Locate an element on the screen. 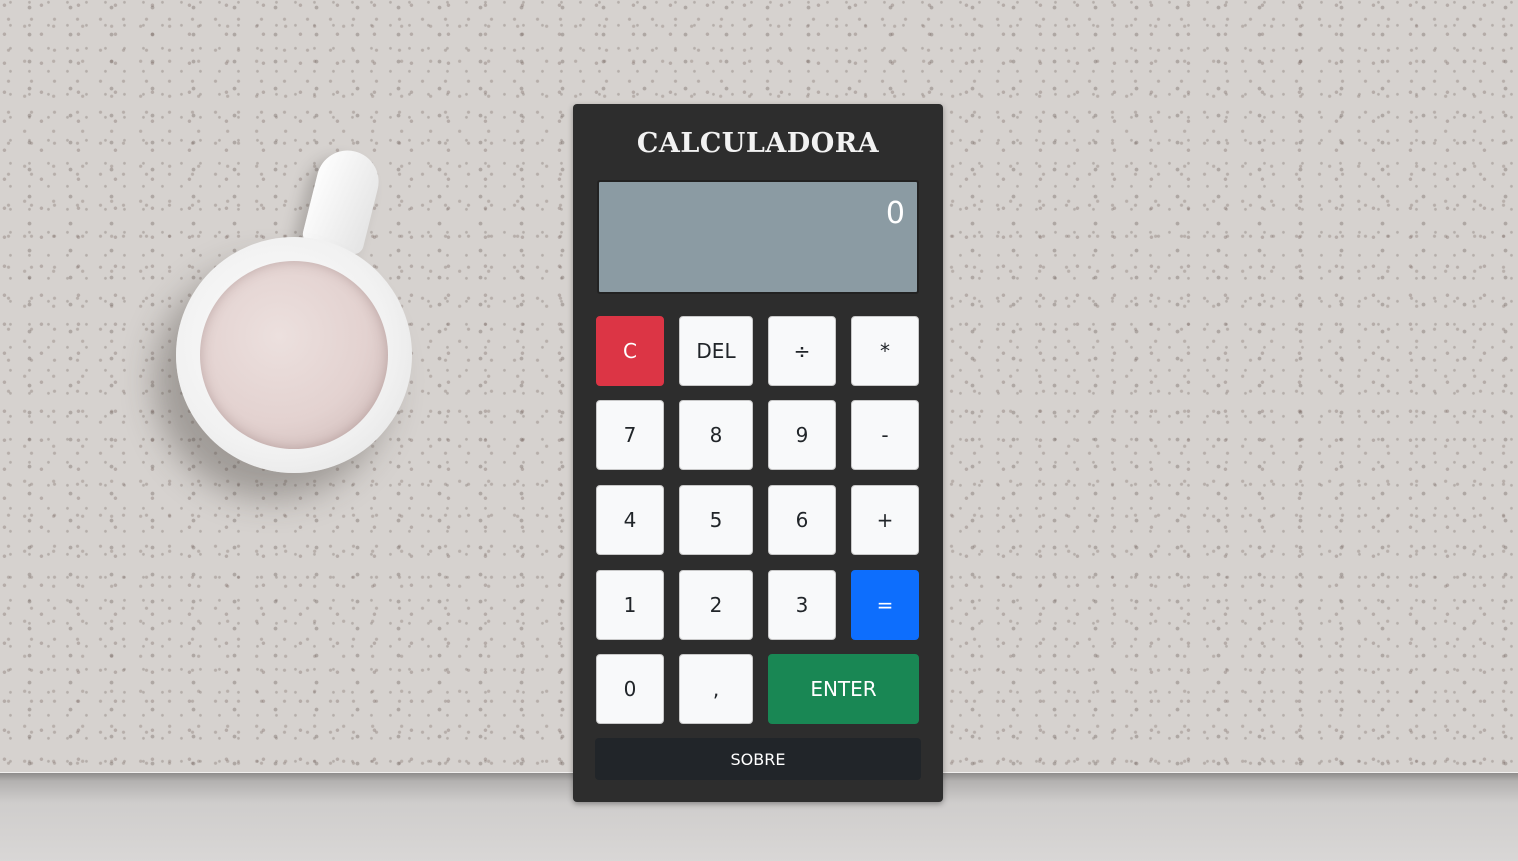  digit-4-button: 4 is located at coordinates (630, 520).